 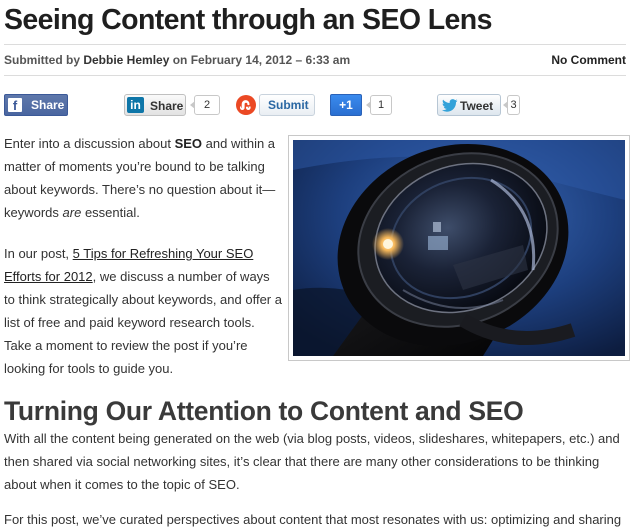 I want to click on post-date: on February 14, 2012 – 6:33 am, so click(x=260, y=60).